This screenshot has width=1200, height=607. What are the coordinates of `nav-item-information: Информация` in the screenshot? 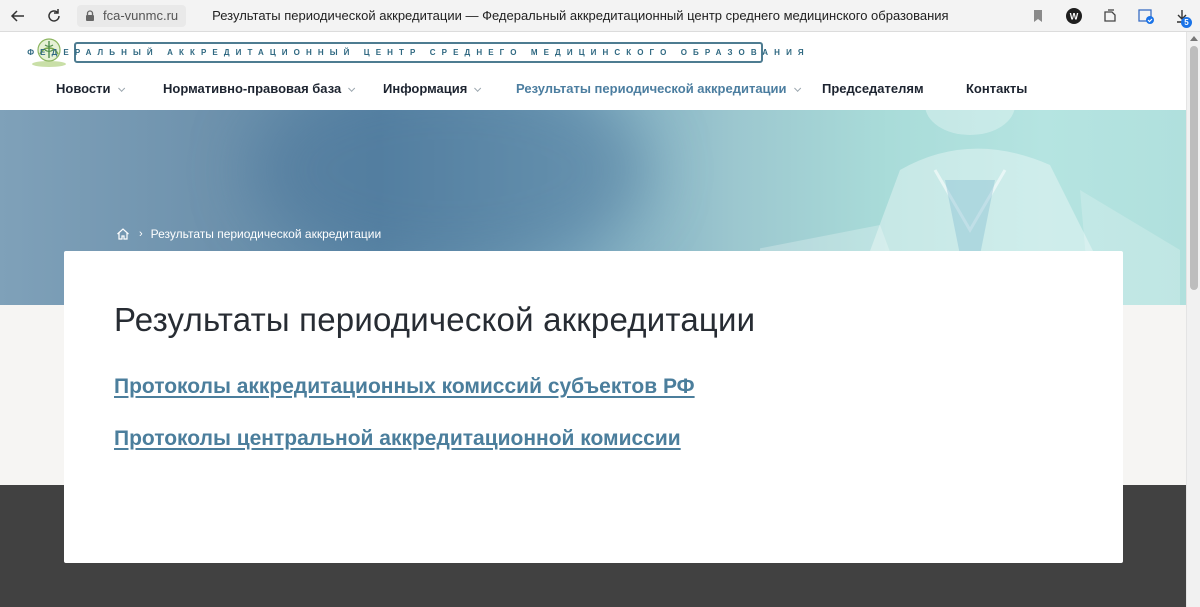 It's located at (432, 88).